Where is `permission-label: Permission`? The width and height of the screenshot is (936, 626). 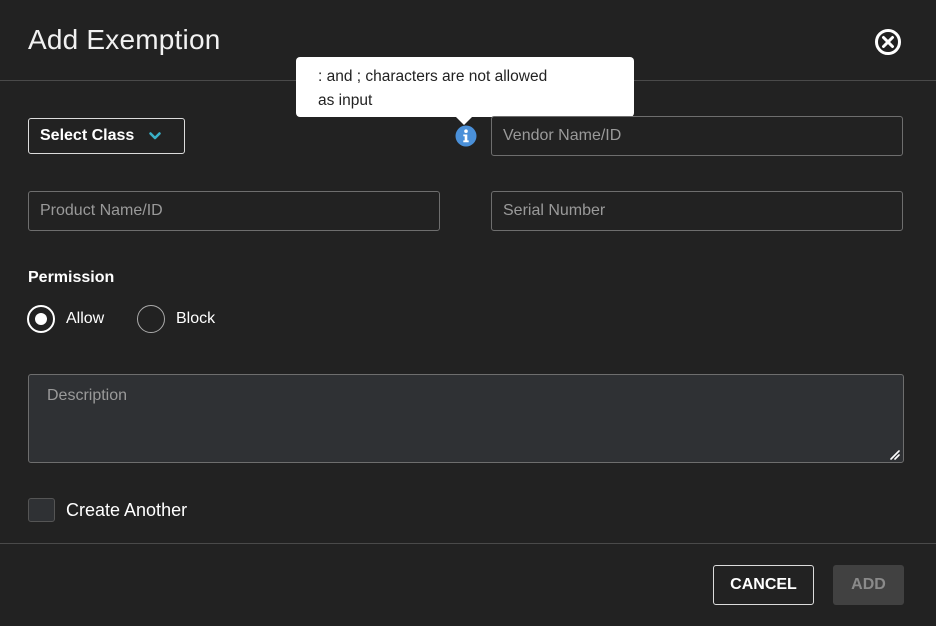 permission-label: Permission is located at coordinates (71, 277).